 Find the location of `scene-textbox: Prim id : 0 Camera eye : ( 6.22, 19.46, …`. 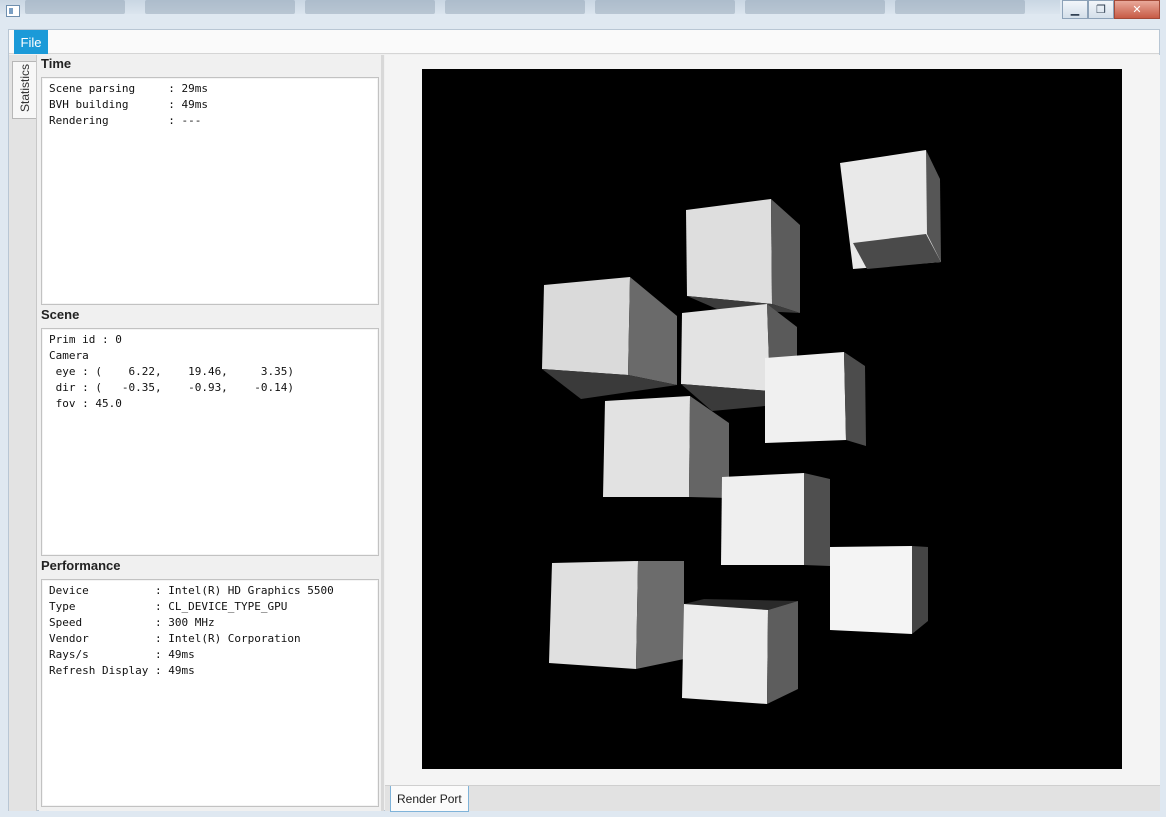

scene-textbox: Prim id : 0 Camera eye : ( 6.22, 19.46, … is located at coordinates (210, 442).